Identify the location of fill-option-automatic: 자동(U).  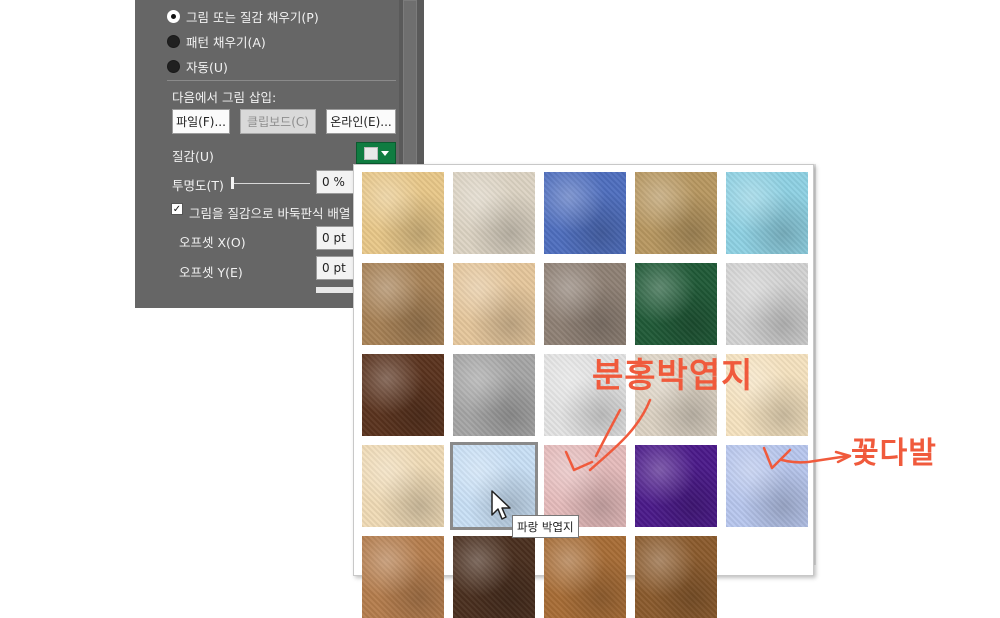
(197, 66).